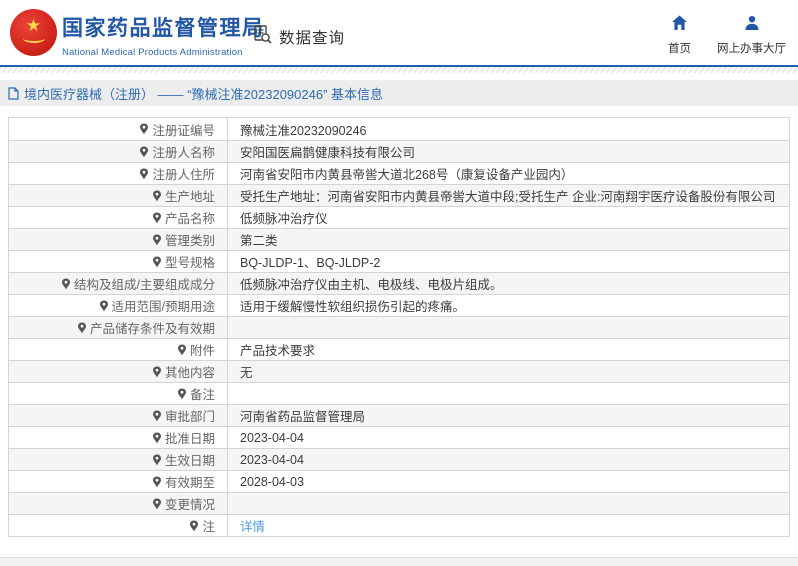 The image size is (798, 566). What do you see at coordinates (118, 437) in the screenshot?
I see `row-label-cell: 批准日期` at bounding box center [118, 437].